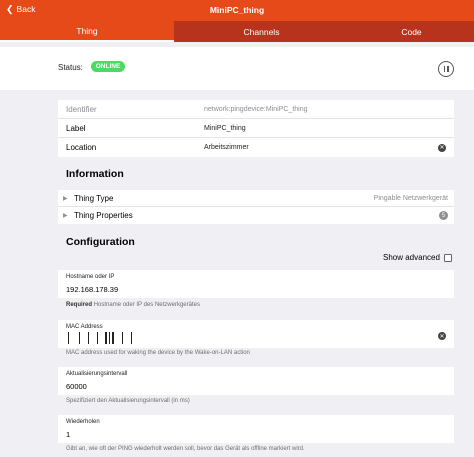 The height and width of the screenshot is (457, 474). What do you see at coordinates (70, 67) in the screenshot?
I see `status-label: Status:` at bounding box center [70, 67].